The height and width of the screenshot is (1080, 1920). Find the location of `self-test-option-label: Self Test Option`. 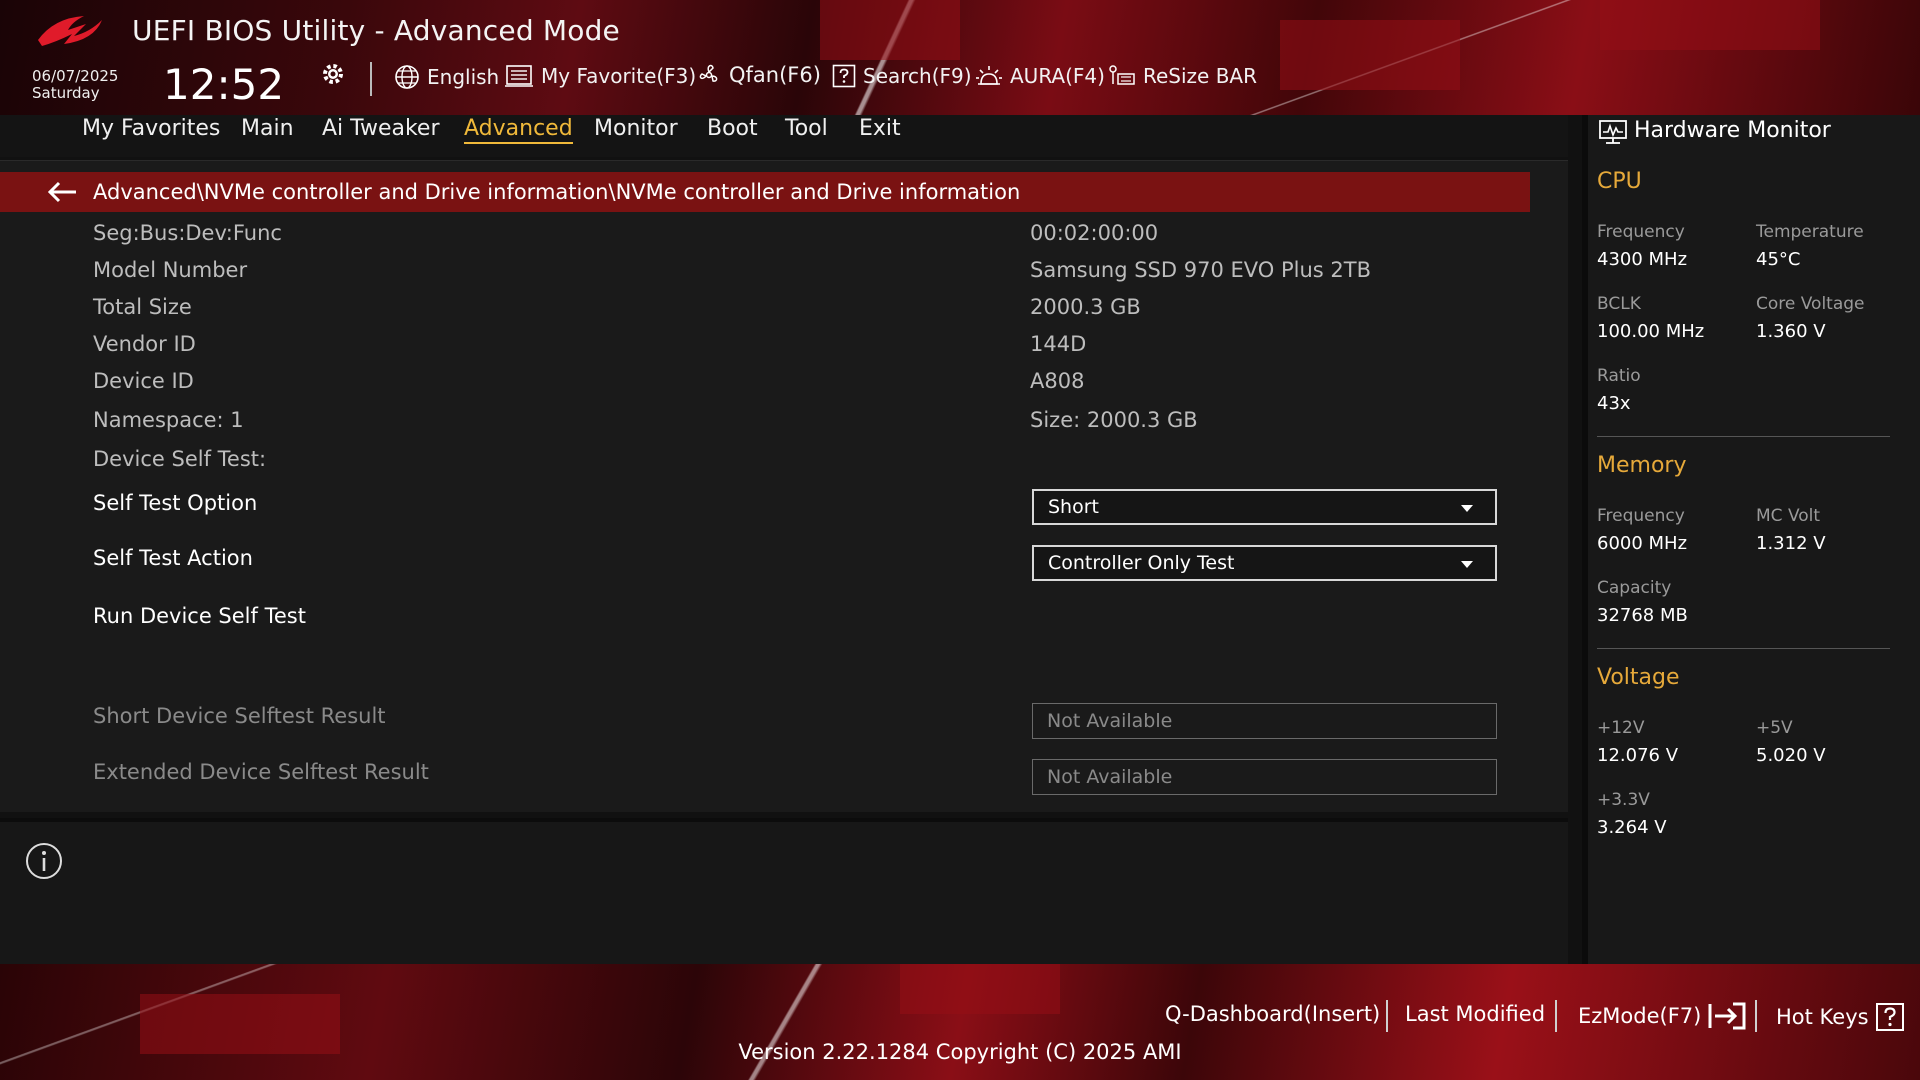

self-test-option-label: Self Test Option is located at coordinates (175, 503).